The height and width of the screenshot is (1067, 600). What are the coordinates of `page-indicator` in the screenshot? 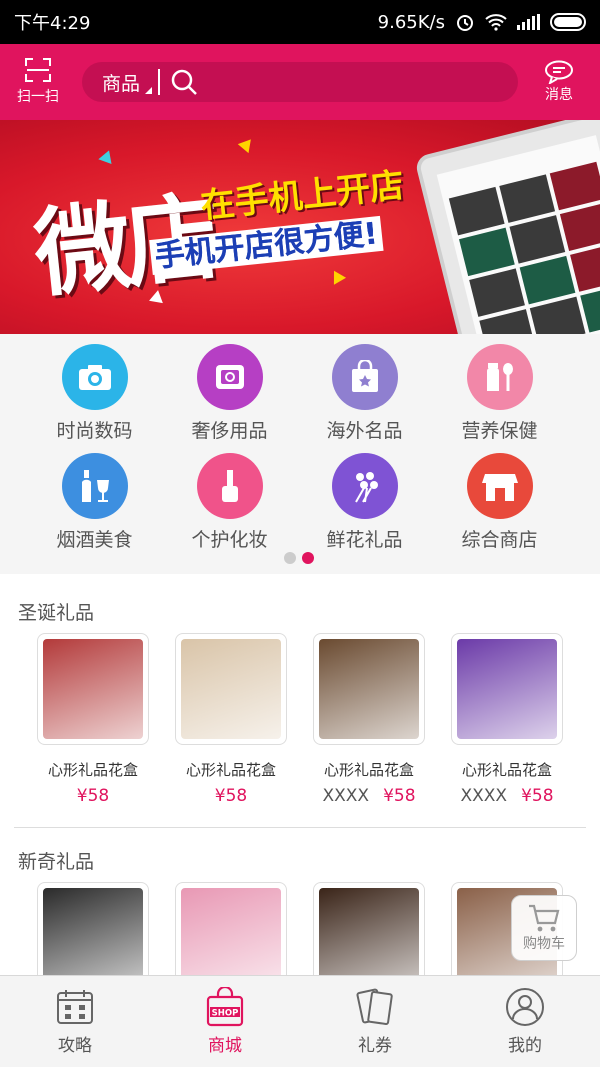 It's located at (299, 558).